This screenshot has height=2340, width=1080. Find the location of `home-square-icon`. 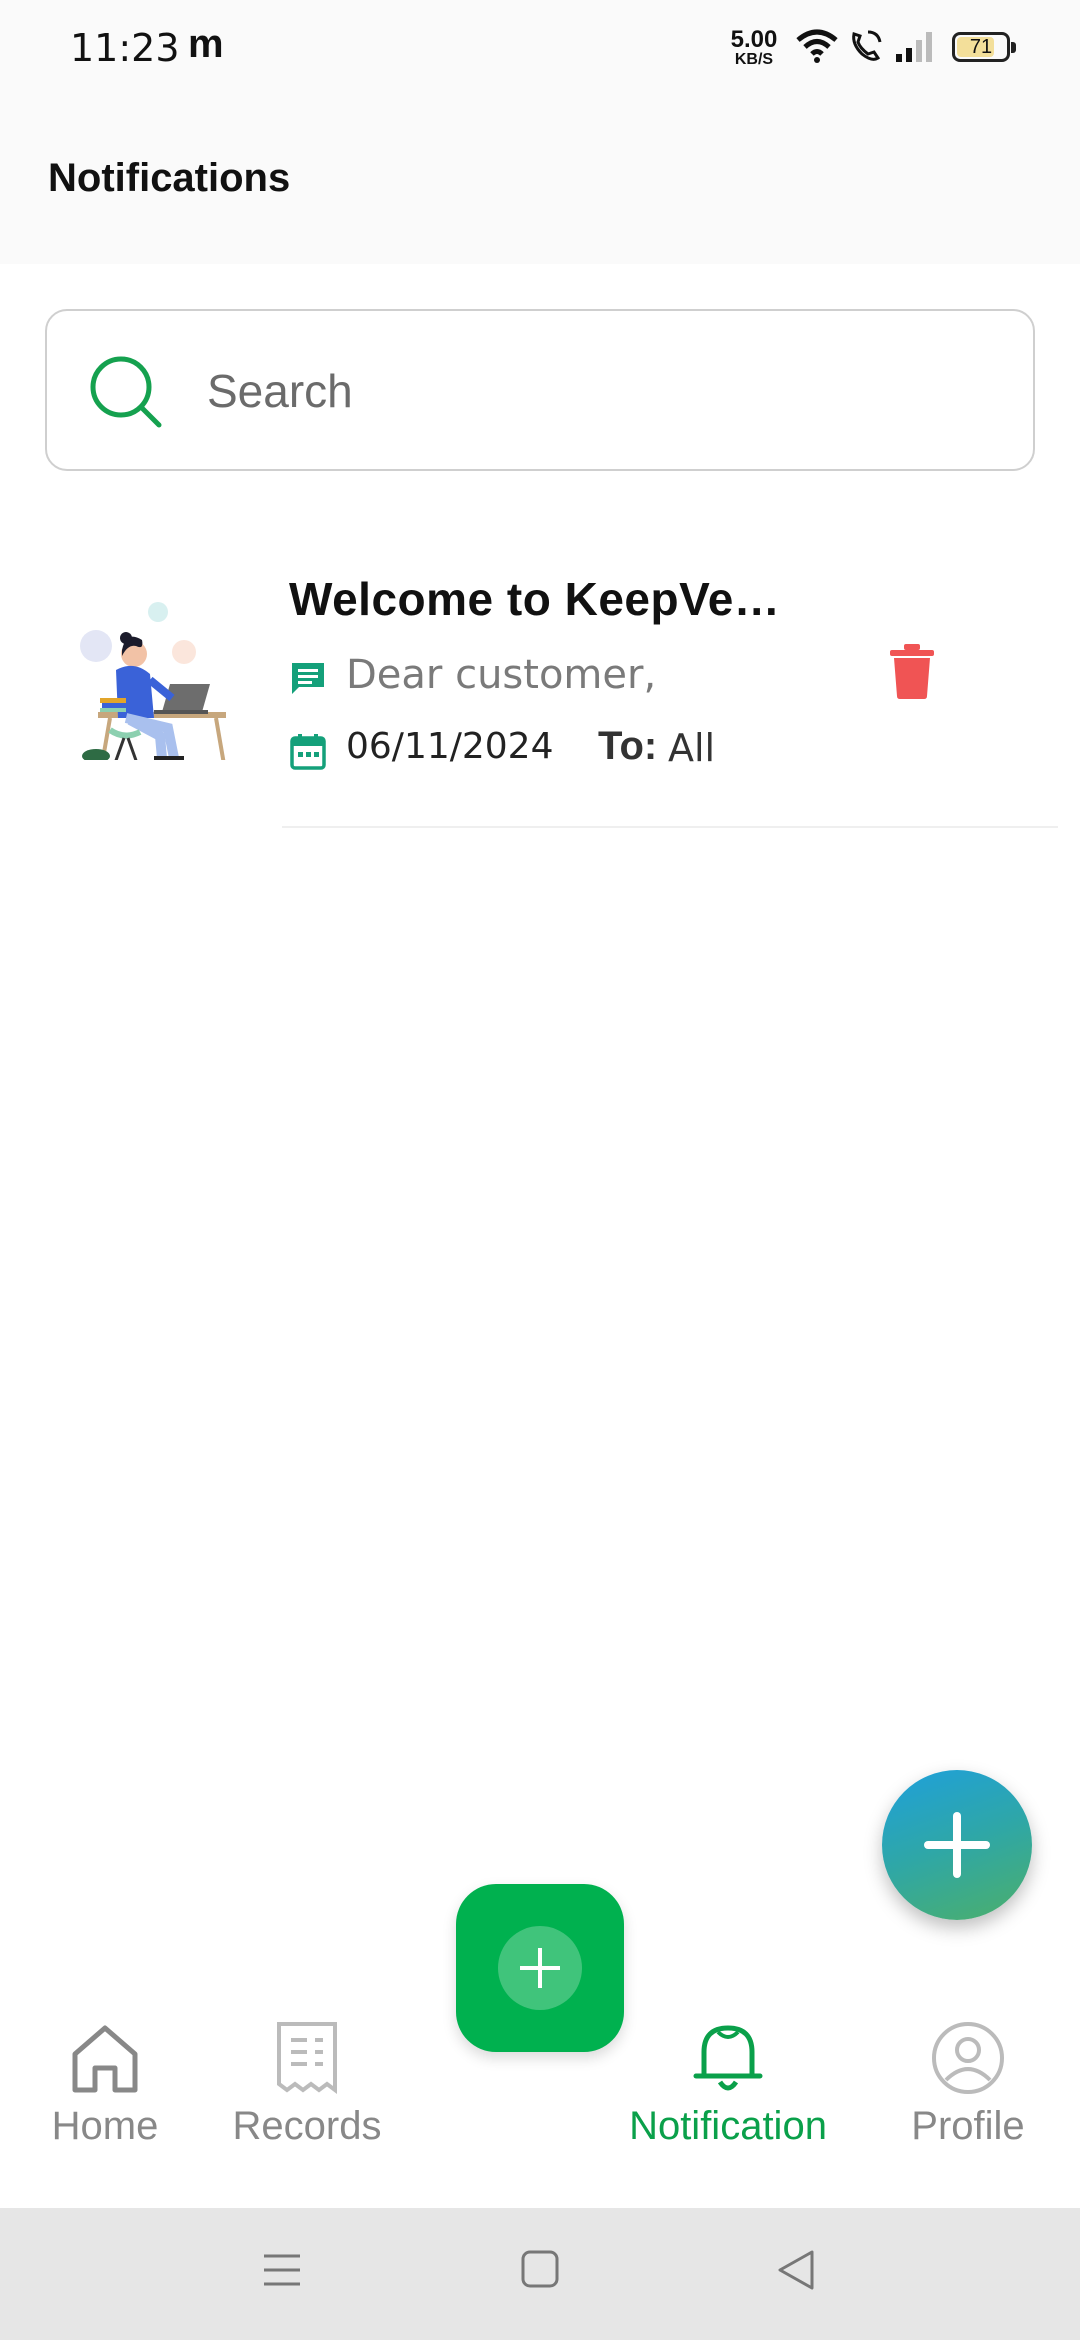

home-square-icon is located at coordinates (540, 2270).